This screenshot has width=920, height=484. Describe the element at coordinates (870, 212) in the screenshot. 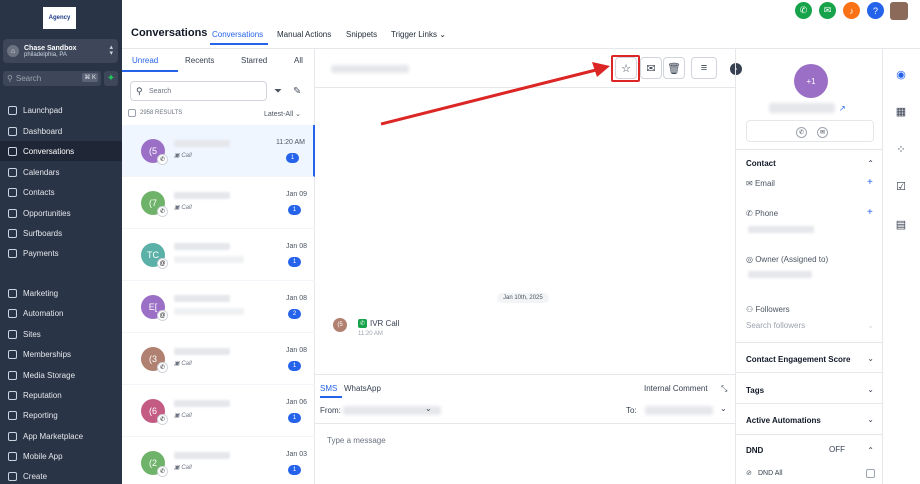

I see `add-phone-button: +` at that location.